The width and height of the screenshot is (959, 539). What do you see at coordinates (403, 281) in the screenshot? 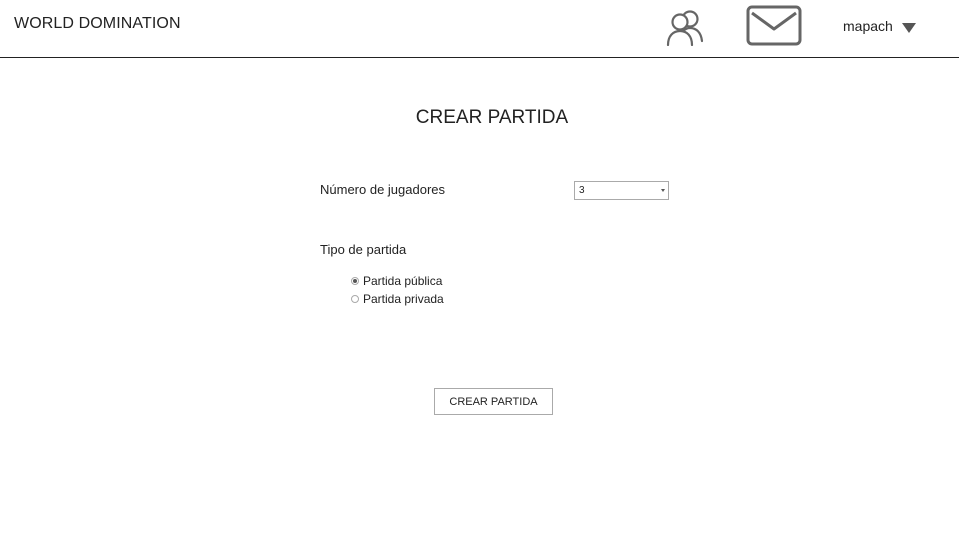
I see `radio-label-public: Partida pública` at bounding box center [403, 281].